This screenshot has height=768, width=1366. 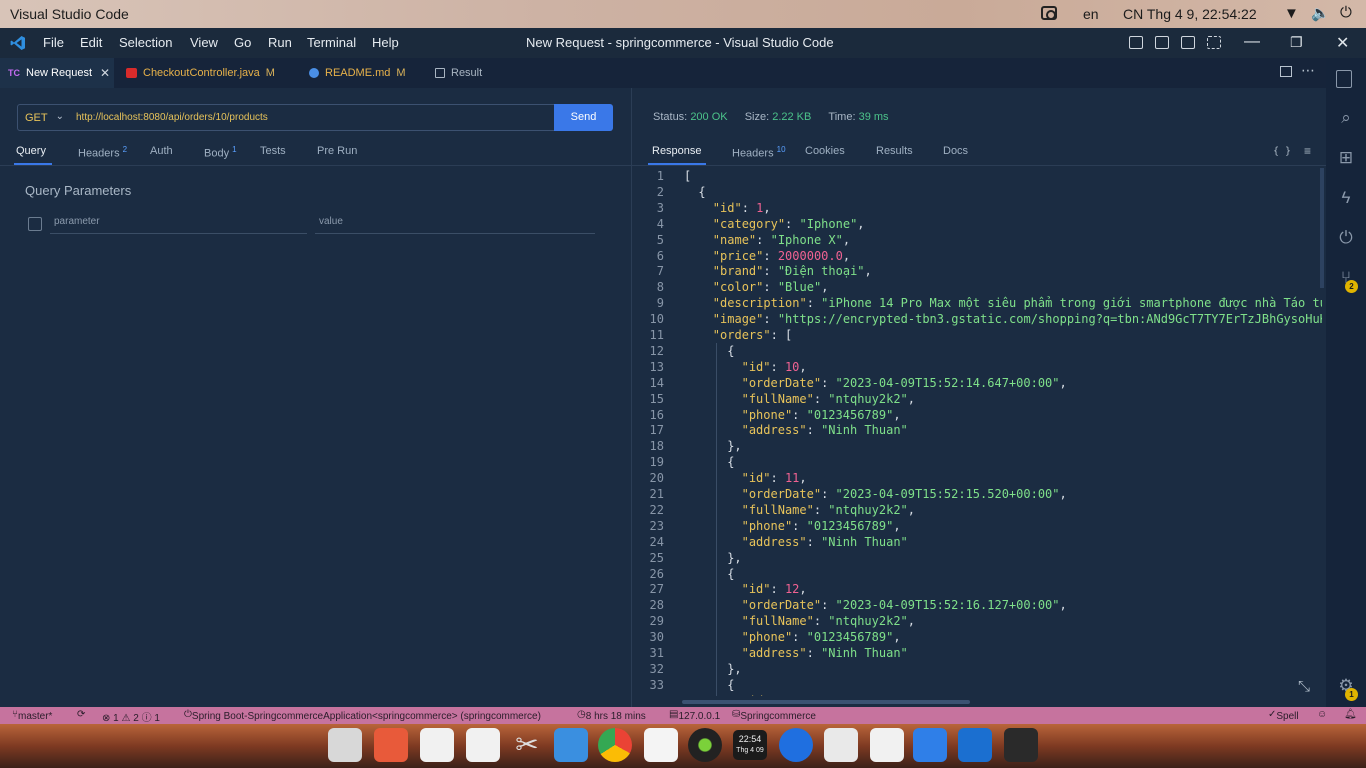 What do you see at coordinates (44, 117) in the screenshot?
I see `method-select: GET ⌄` at bounding box center [44, 117].